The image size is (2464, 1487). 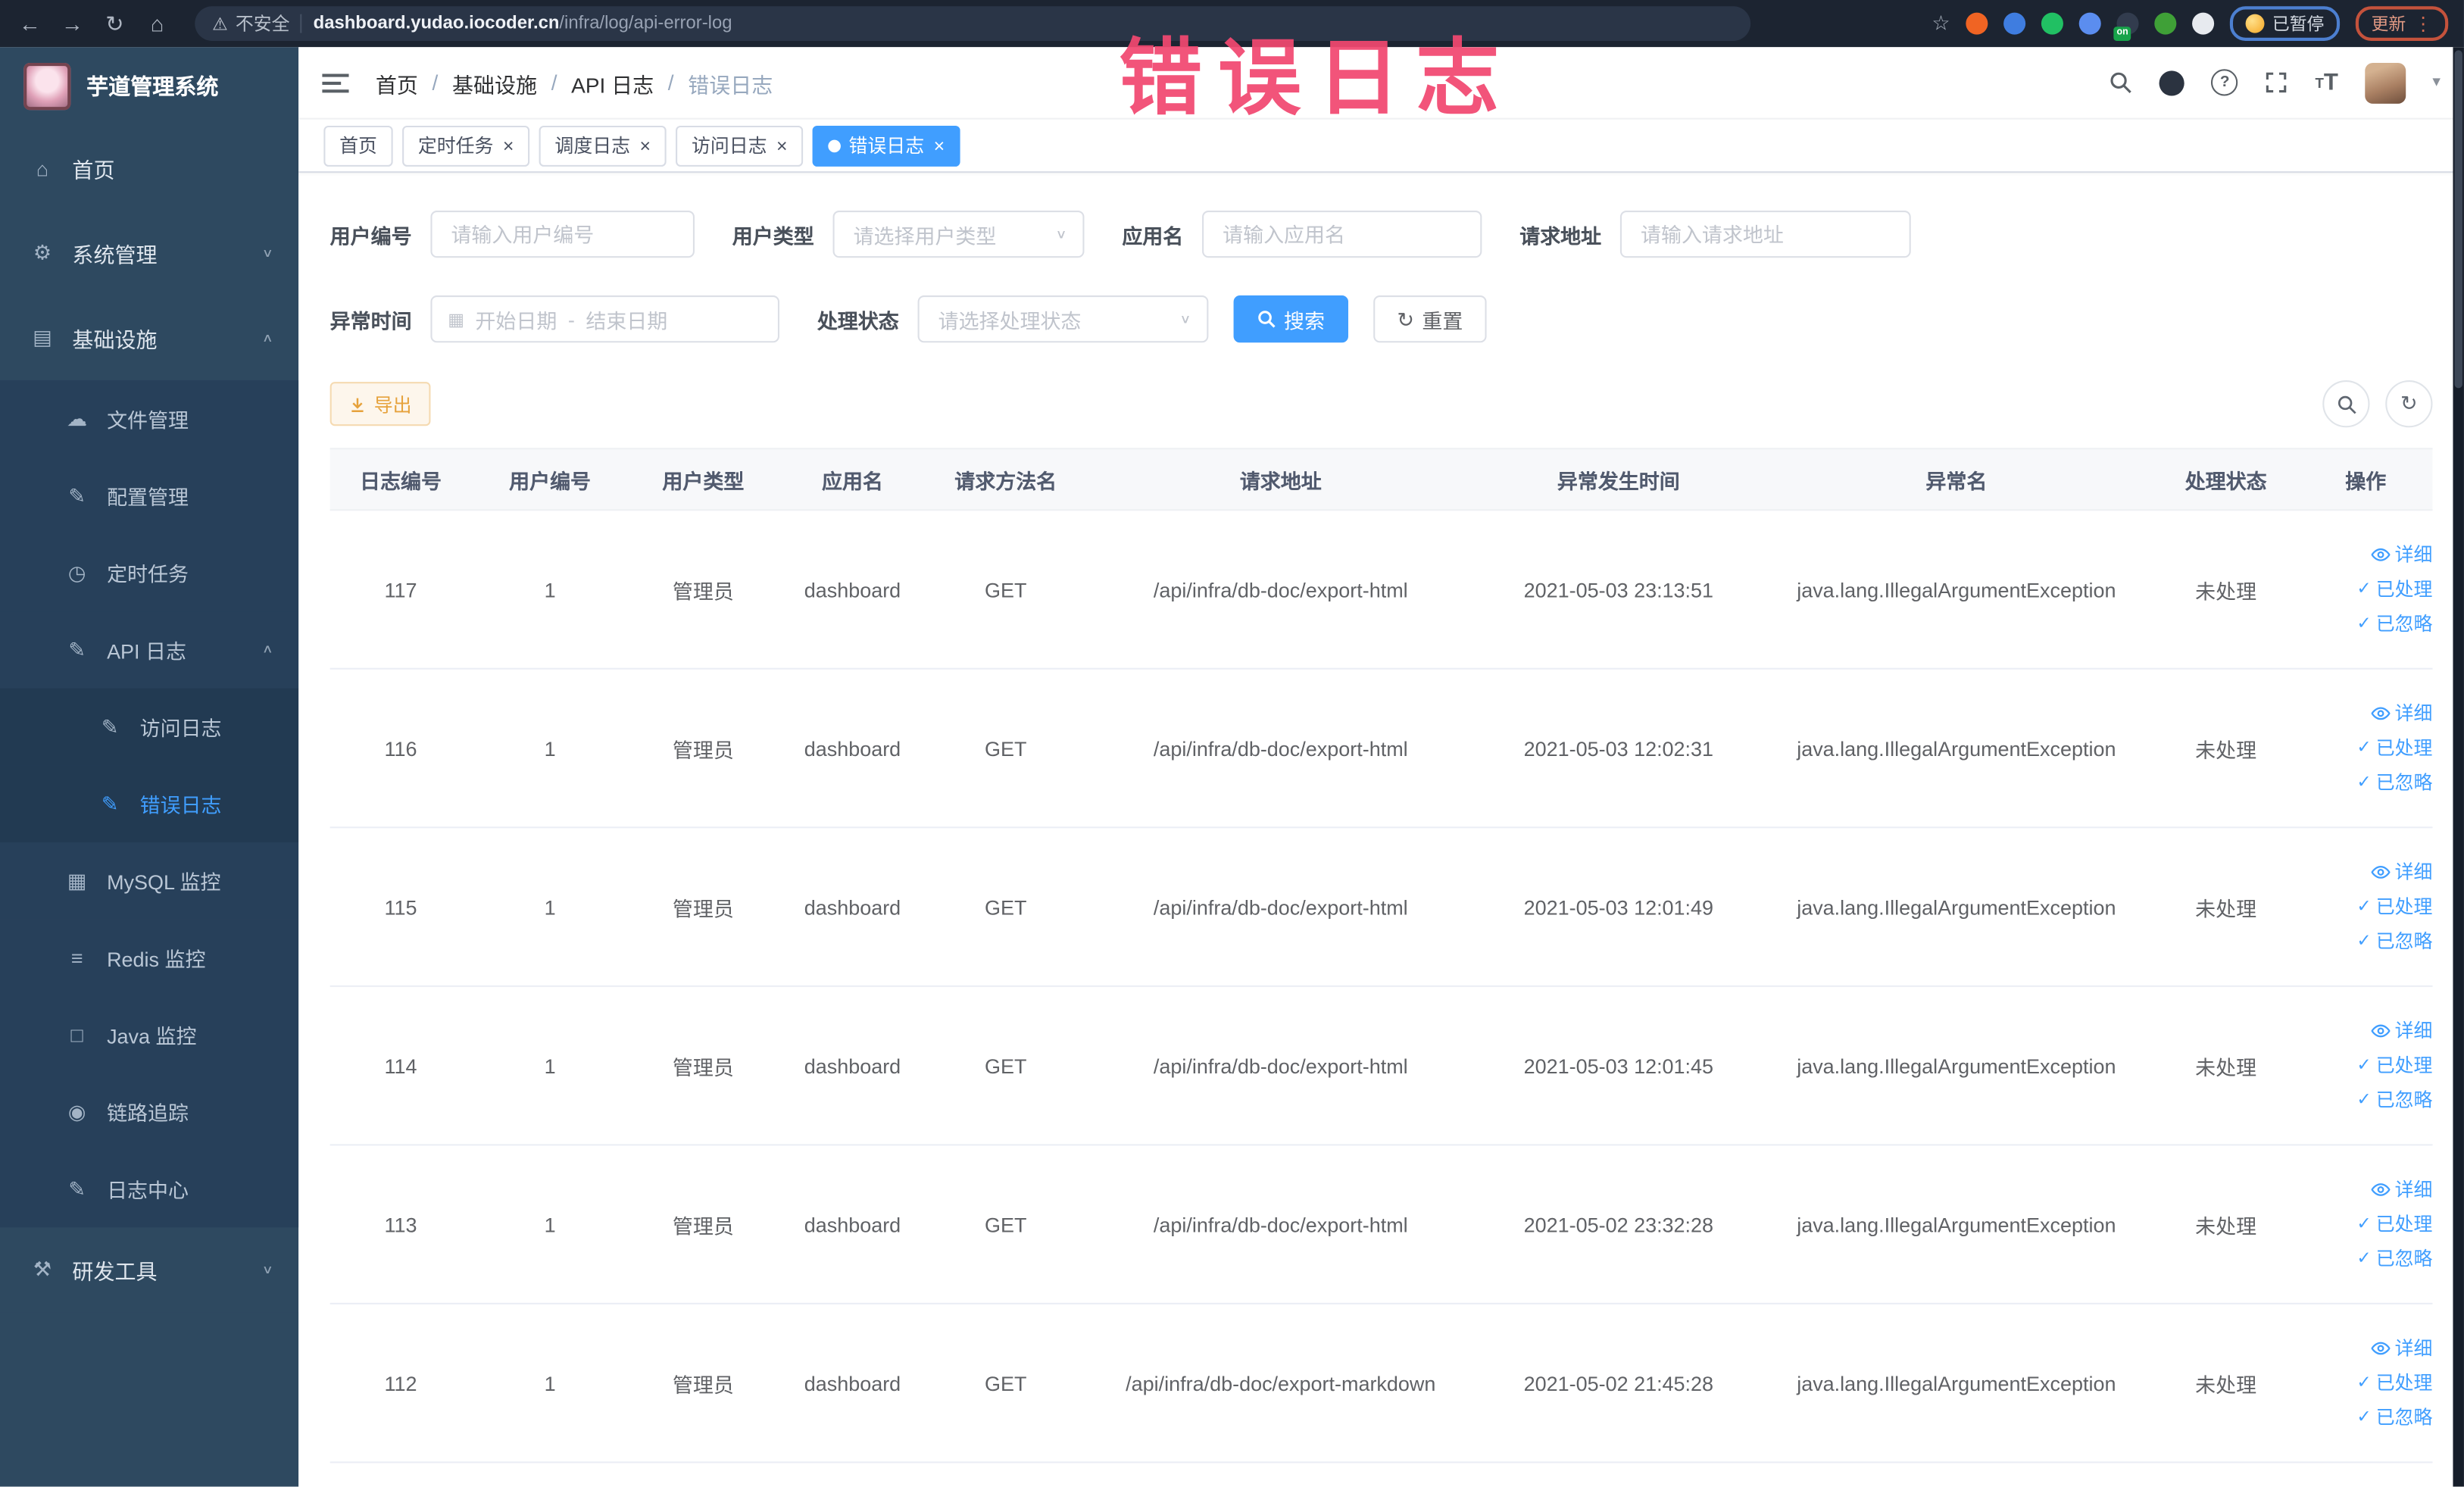 What do you see at coordinates (1342, 234) in the screenshot?
I see `app-name-input` at bounding box center [1342, 234].